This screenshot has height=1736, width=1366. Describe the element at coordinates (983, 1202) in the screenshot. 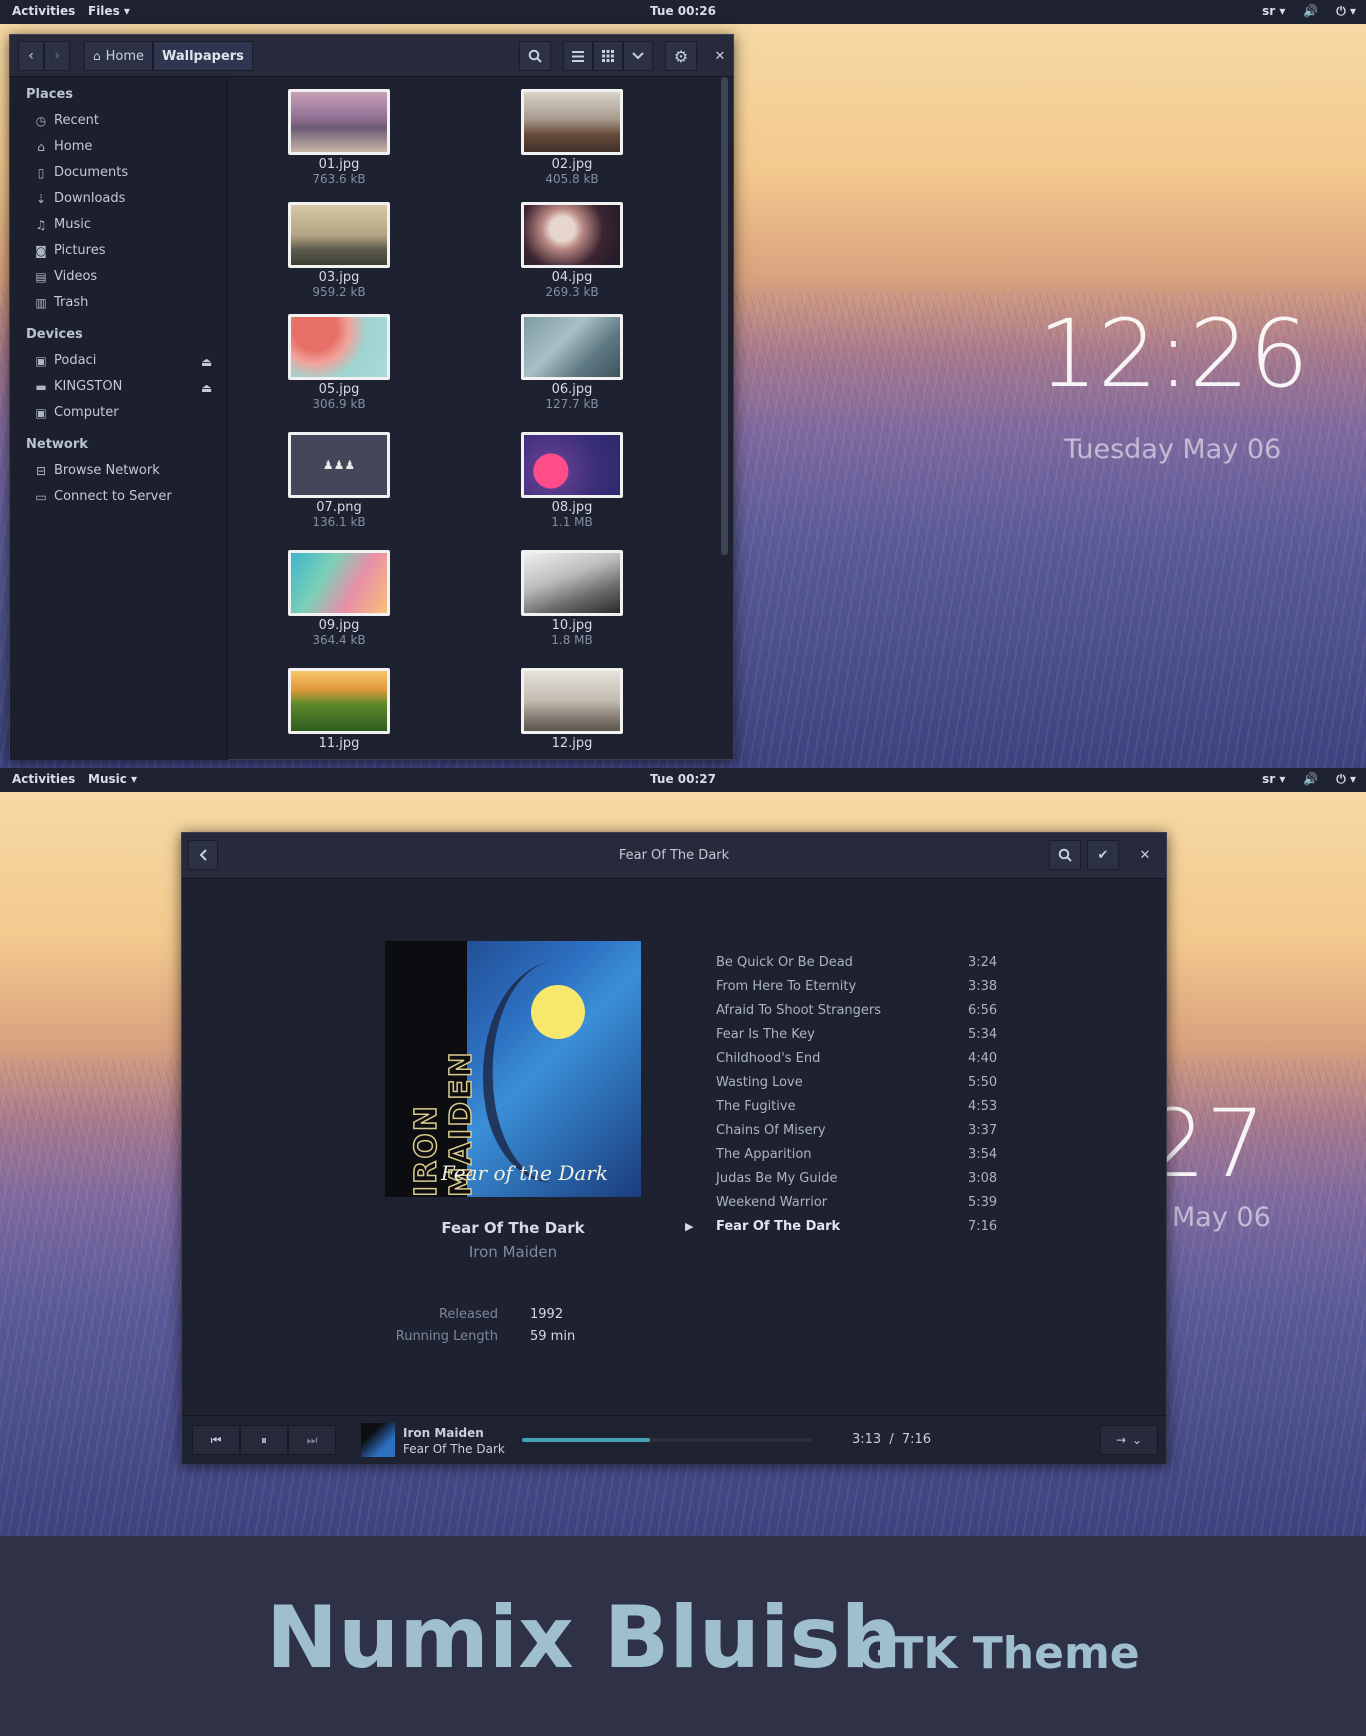

I see `track-duration: 5:39` at that location.